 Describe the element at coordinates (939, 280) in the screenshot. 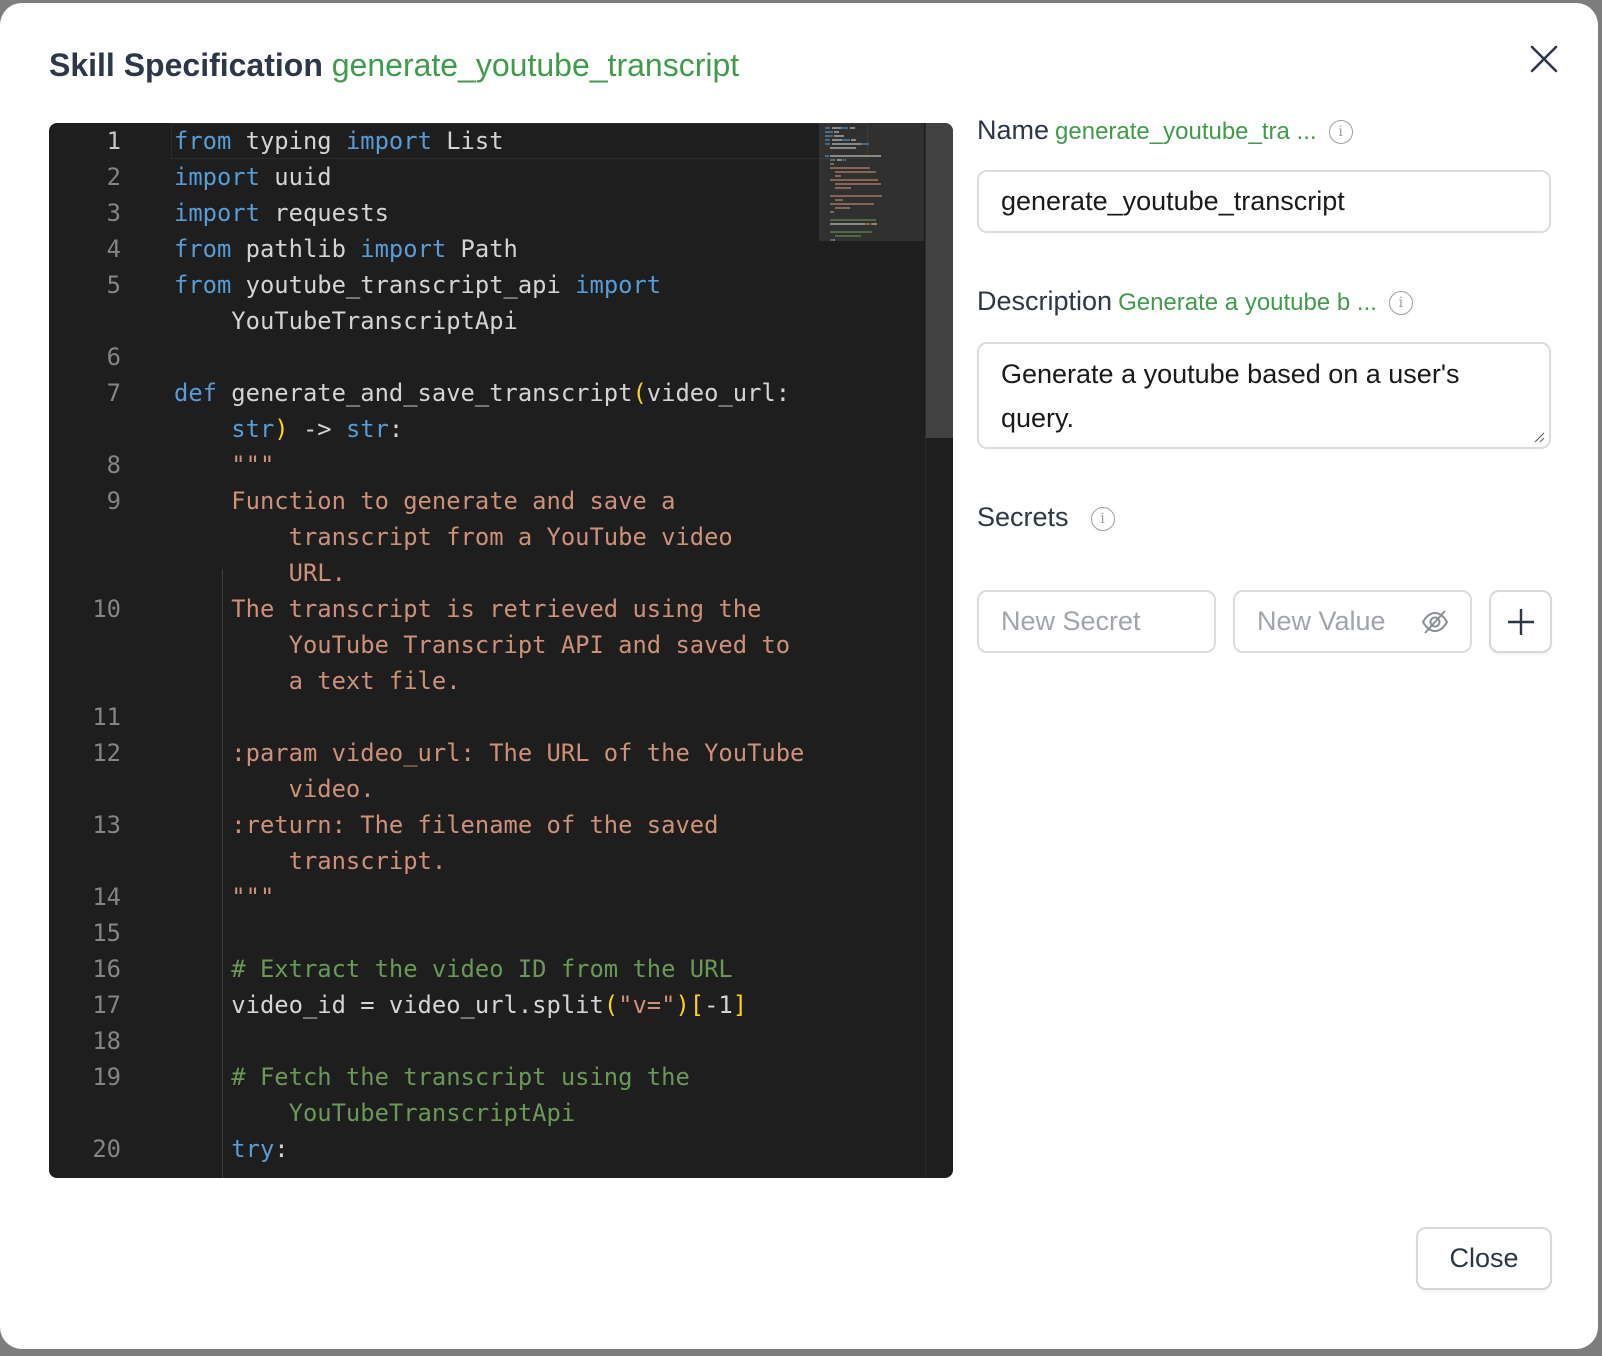

I see `scrollbar-thumb` at that location.